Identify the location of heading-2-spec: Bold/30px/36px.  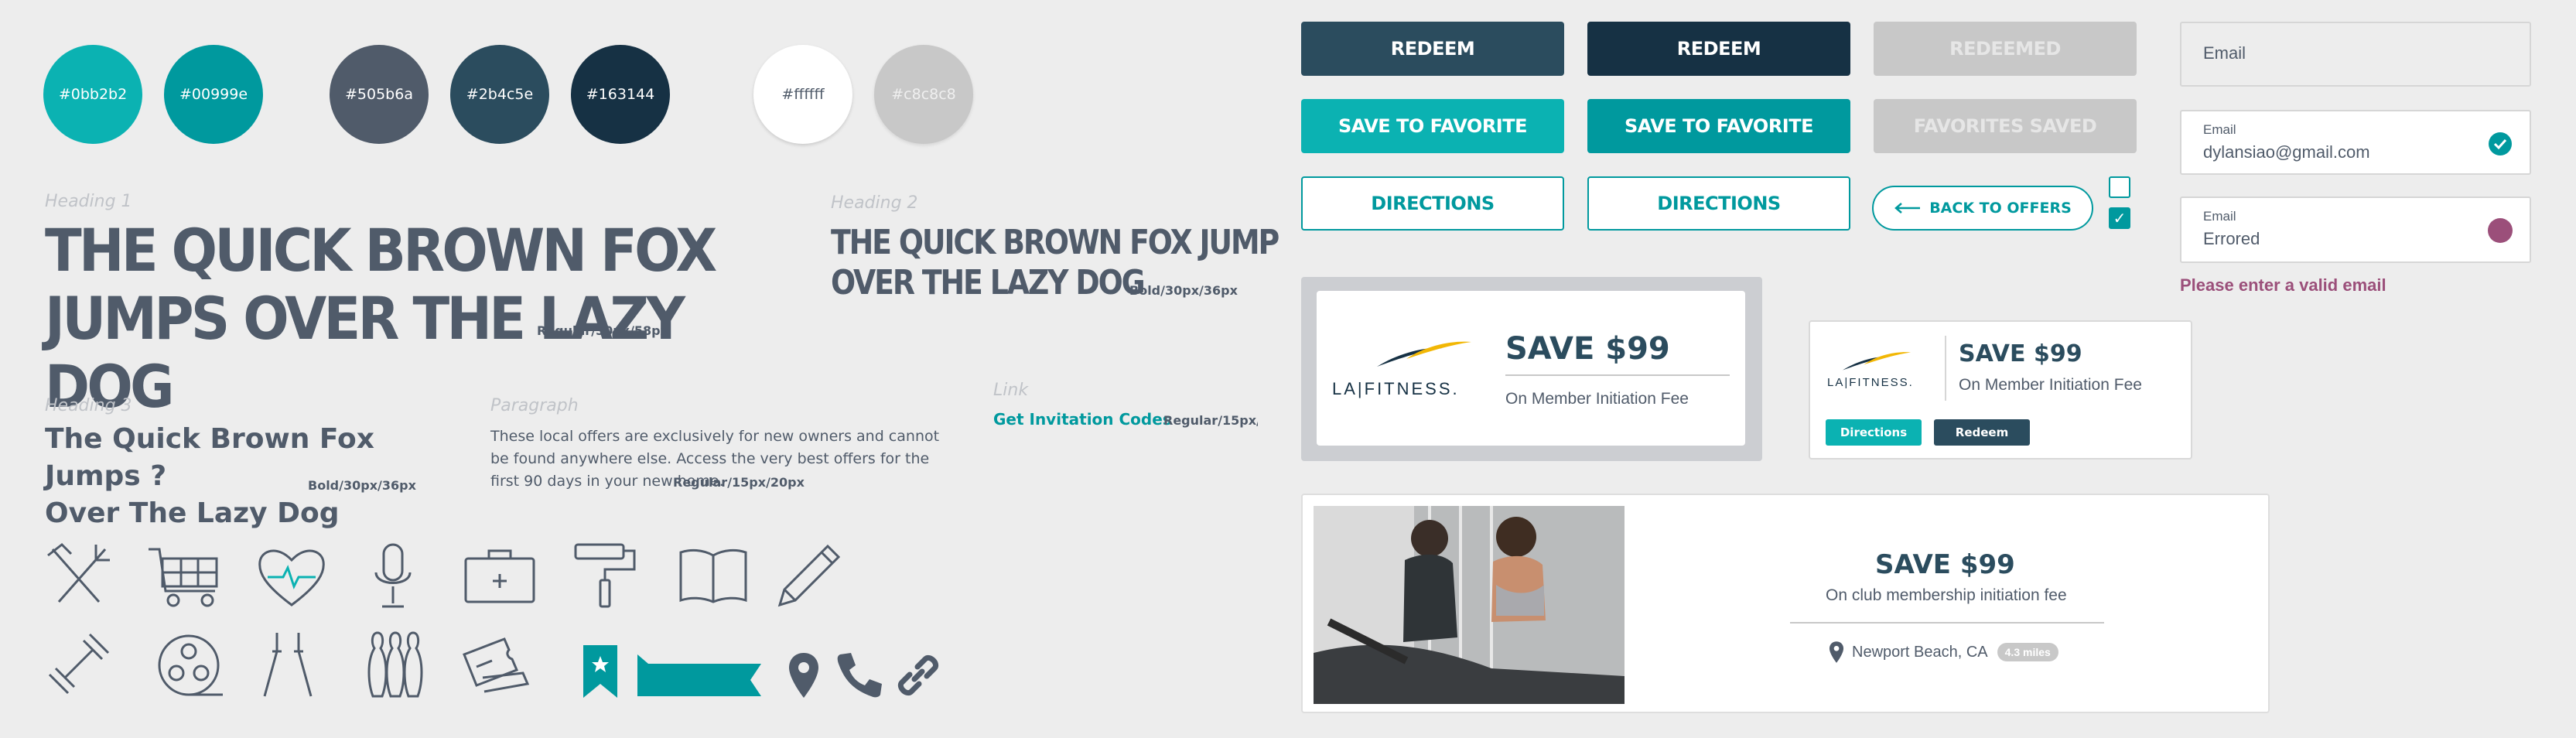
(1183, 291).